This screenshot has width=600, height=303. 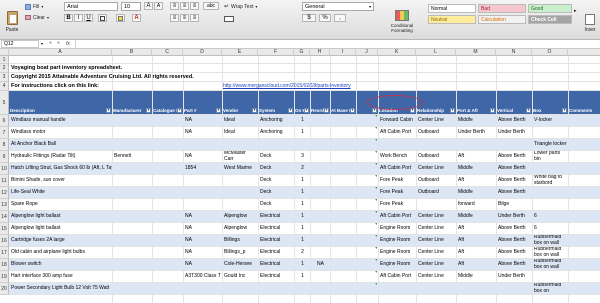 I want to click on column-header-f: F, so click(x=276, y=52).